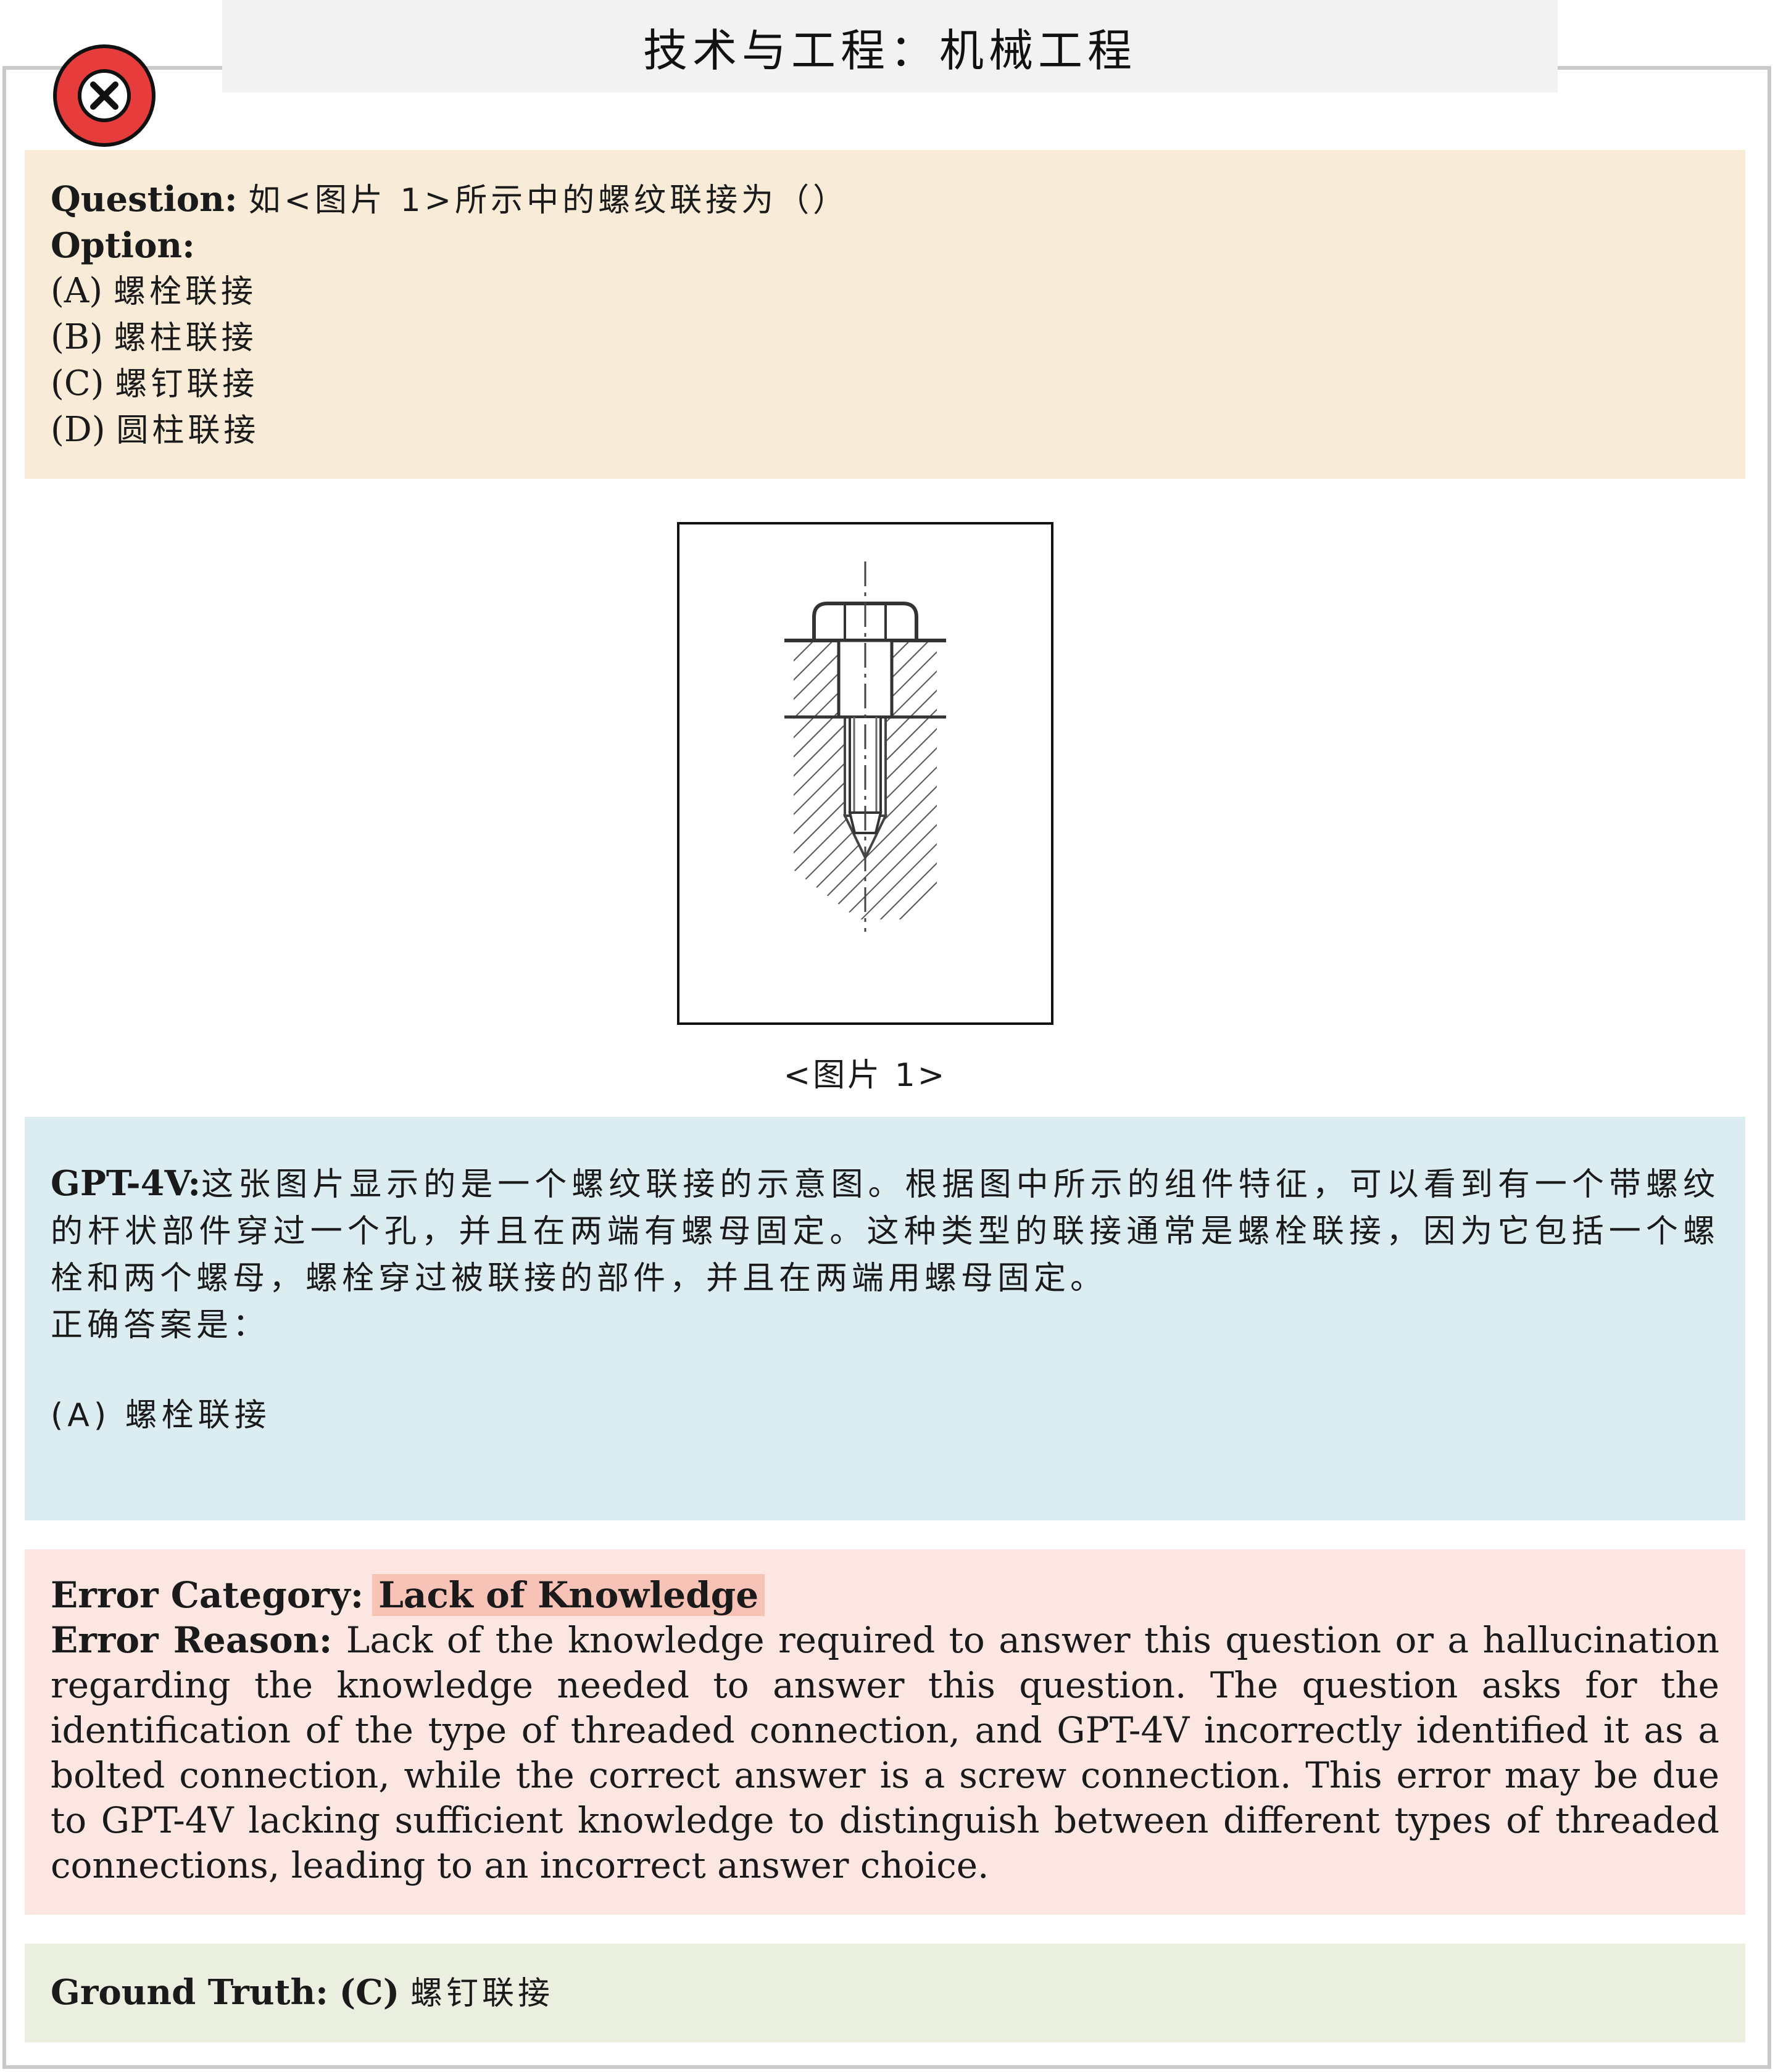  I want to click on upper-plate-left, so click(816, 678).